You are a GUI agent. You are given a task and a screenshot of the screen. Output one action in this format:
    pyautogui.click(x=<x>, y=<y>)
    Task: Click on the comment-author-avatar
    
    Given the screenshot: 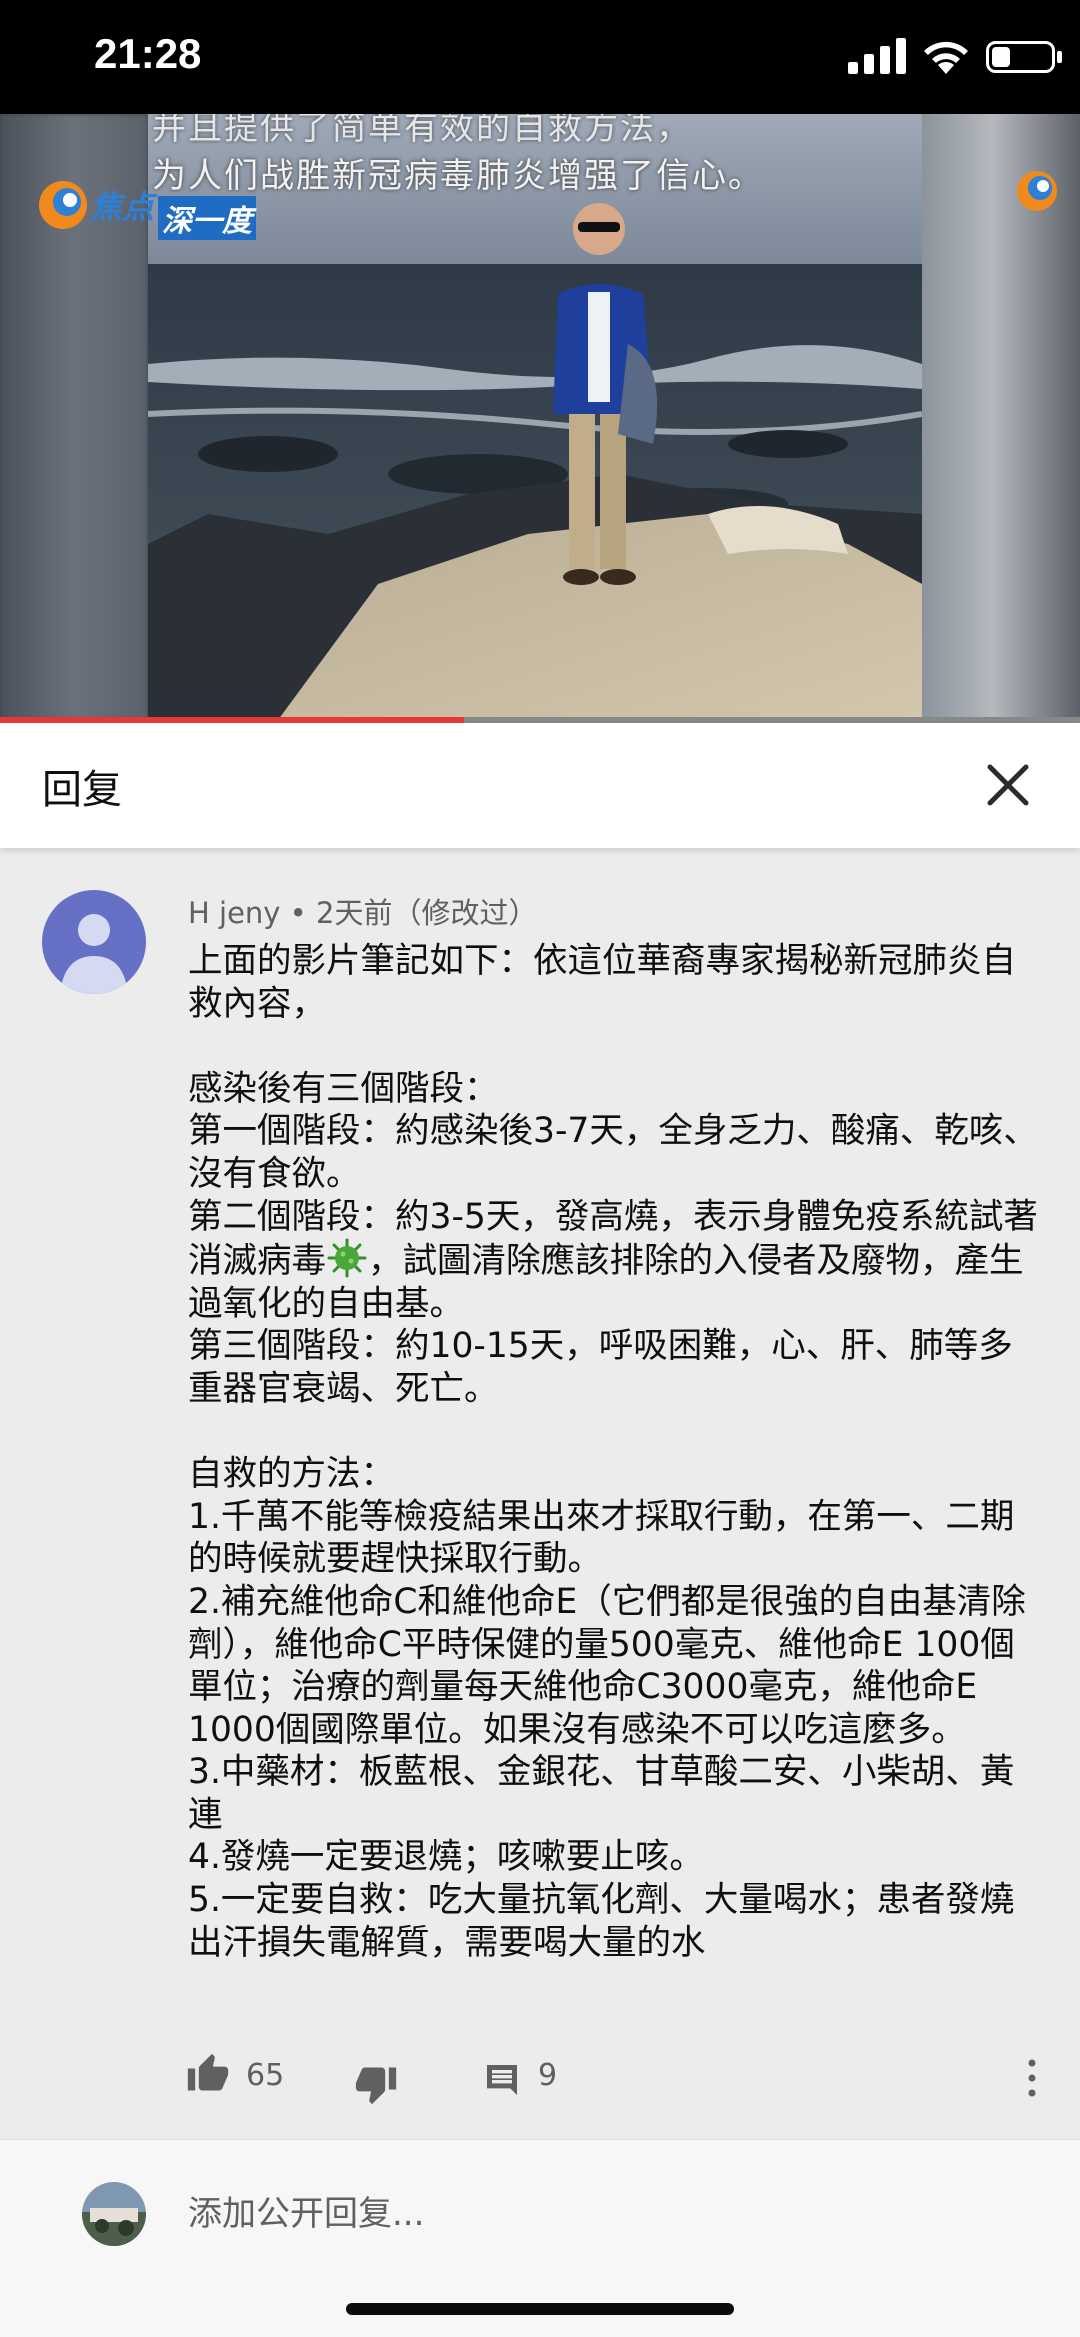 What is the action you would take?
    pyautogui.click(x=94, y=942)
    